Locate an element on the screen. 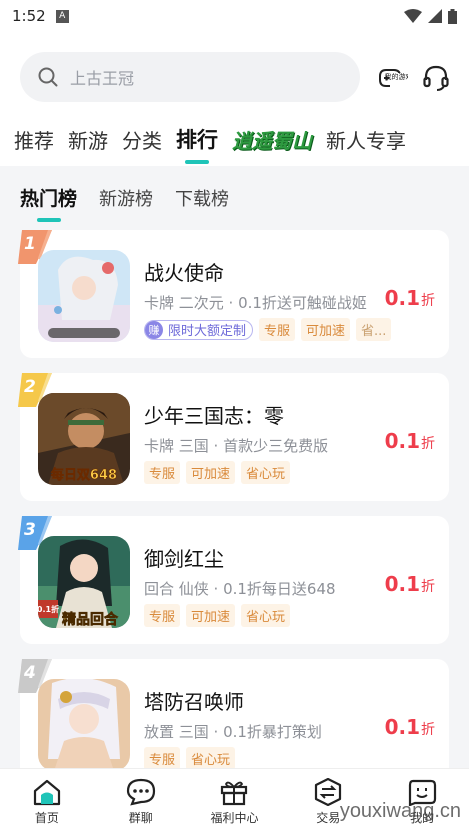 This screenshot has width=469, height=833. tab-ranking: 排行 is located at coordinates (197, 139).